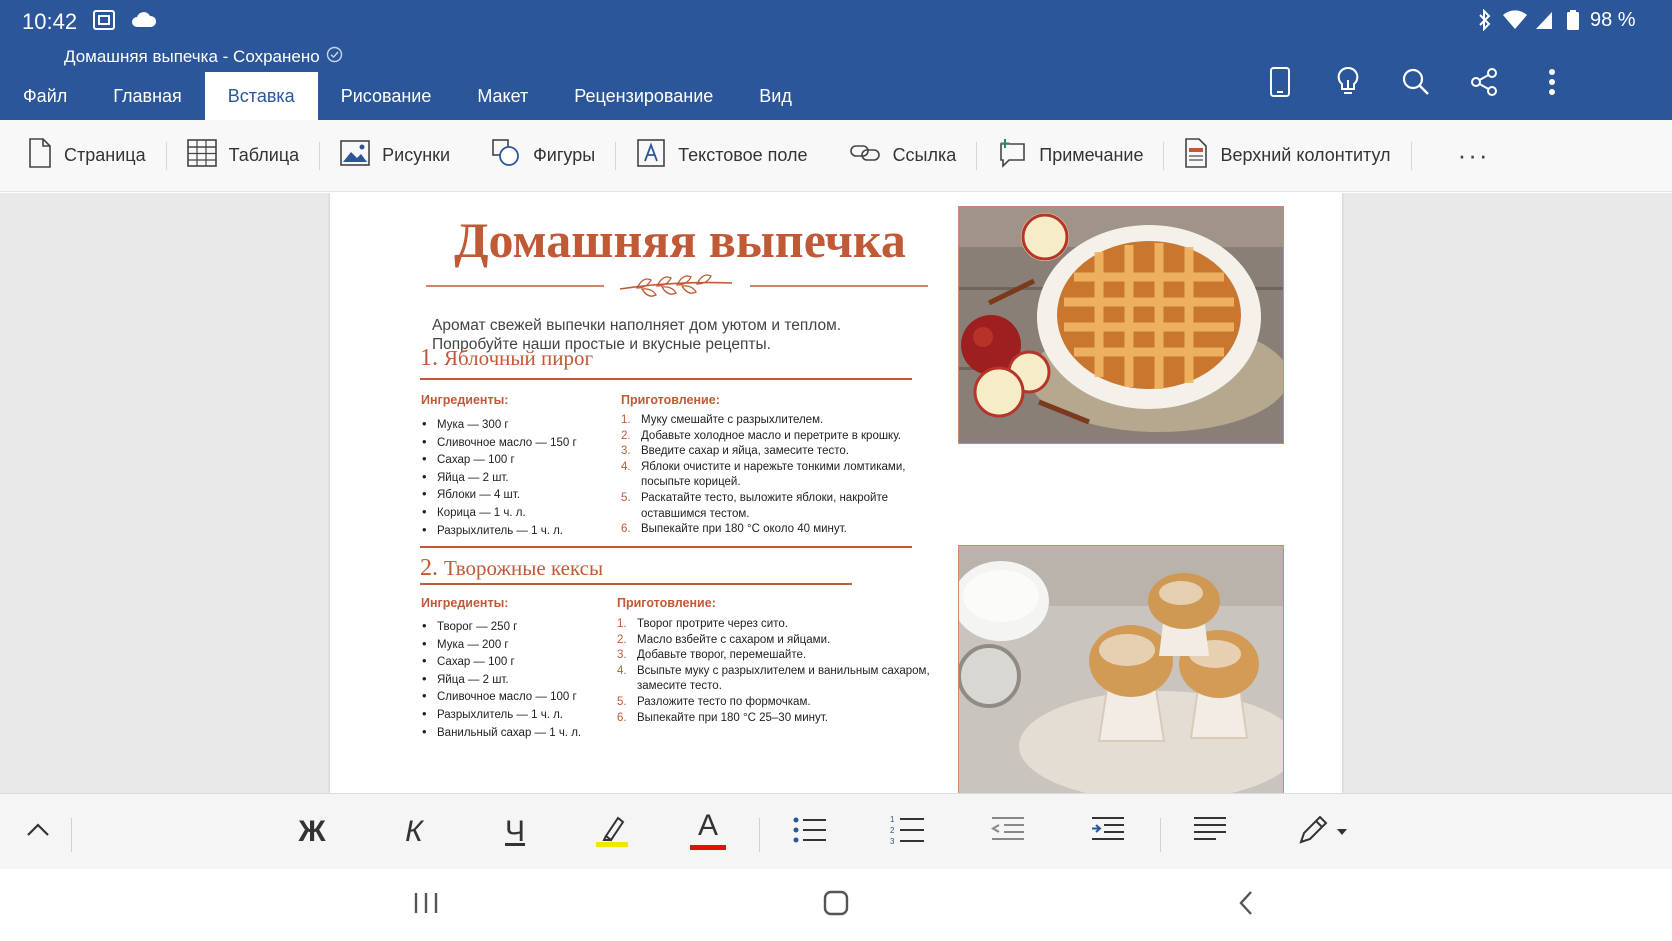 Image resolution: width=1672 pixels, height=941 pixels. What do you see at coordinates (1012, 155) in the screenshot?
I see `comment-icon` at bounding box center [1012, 155].